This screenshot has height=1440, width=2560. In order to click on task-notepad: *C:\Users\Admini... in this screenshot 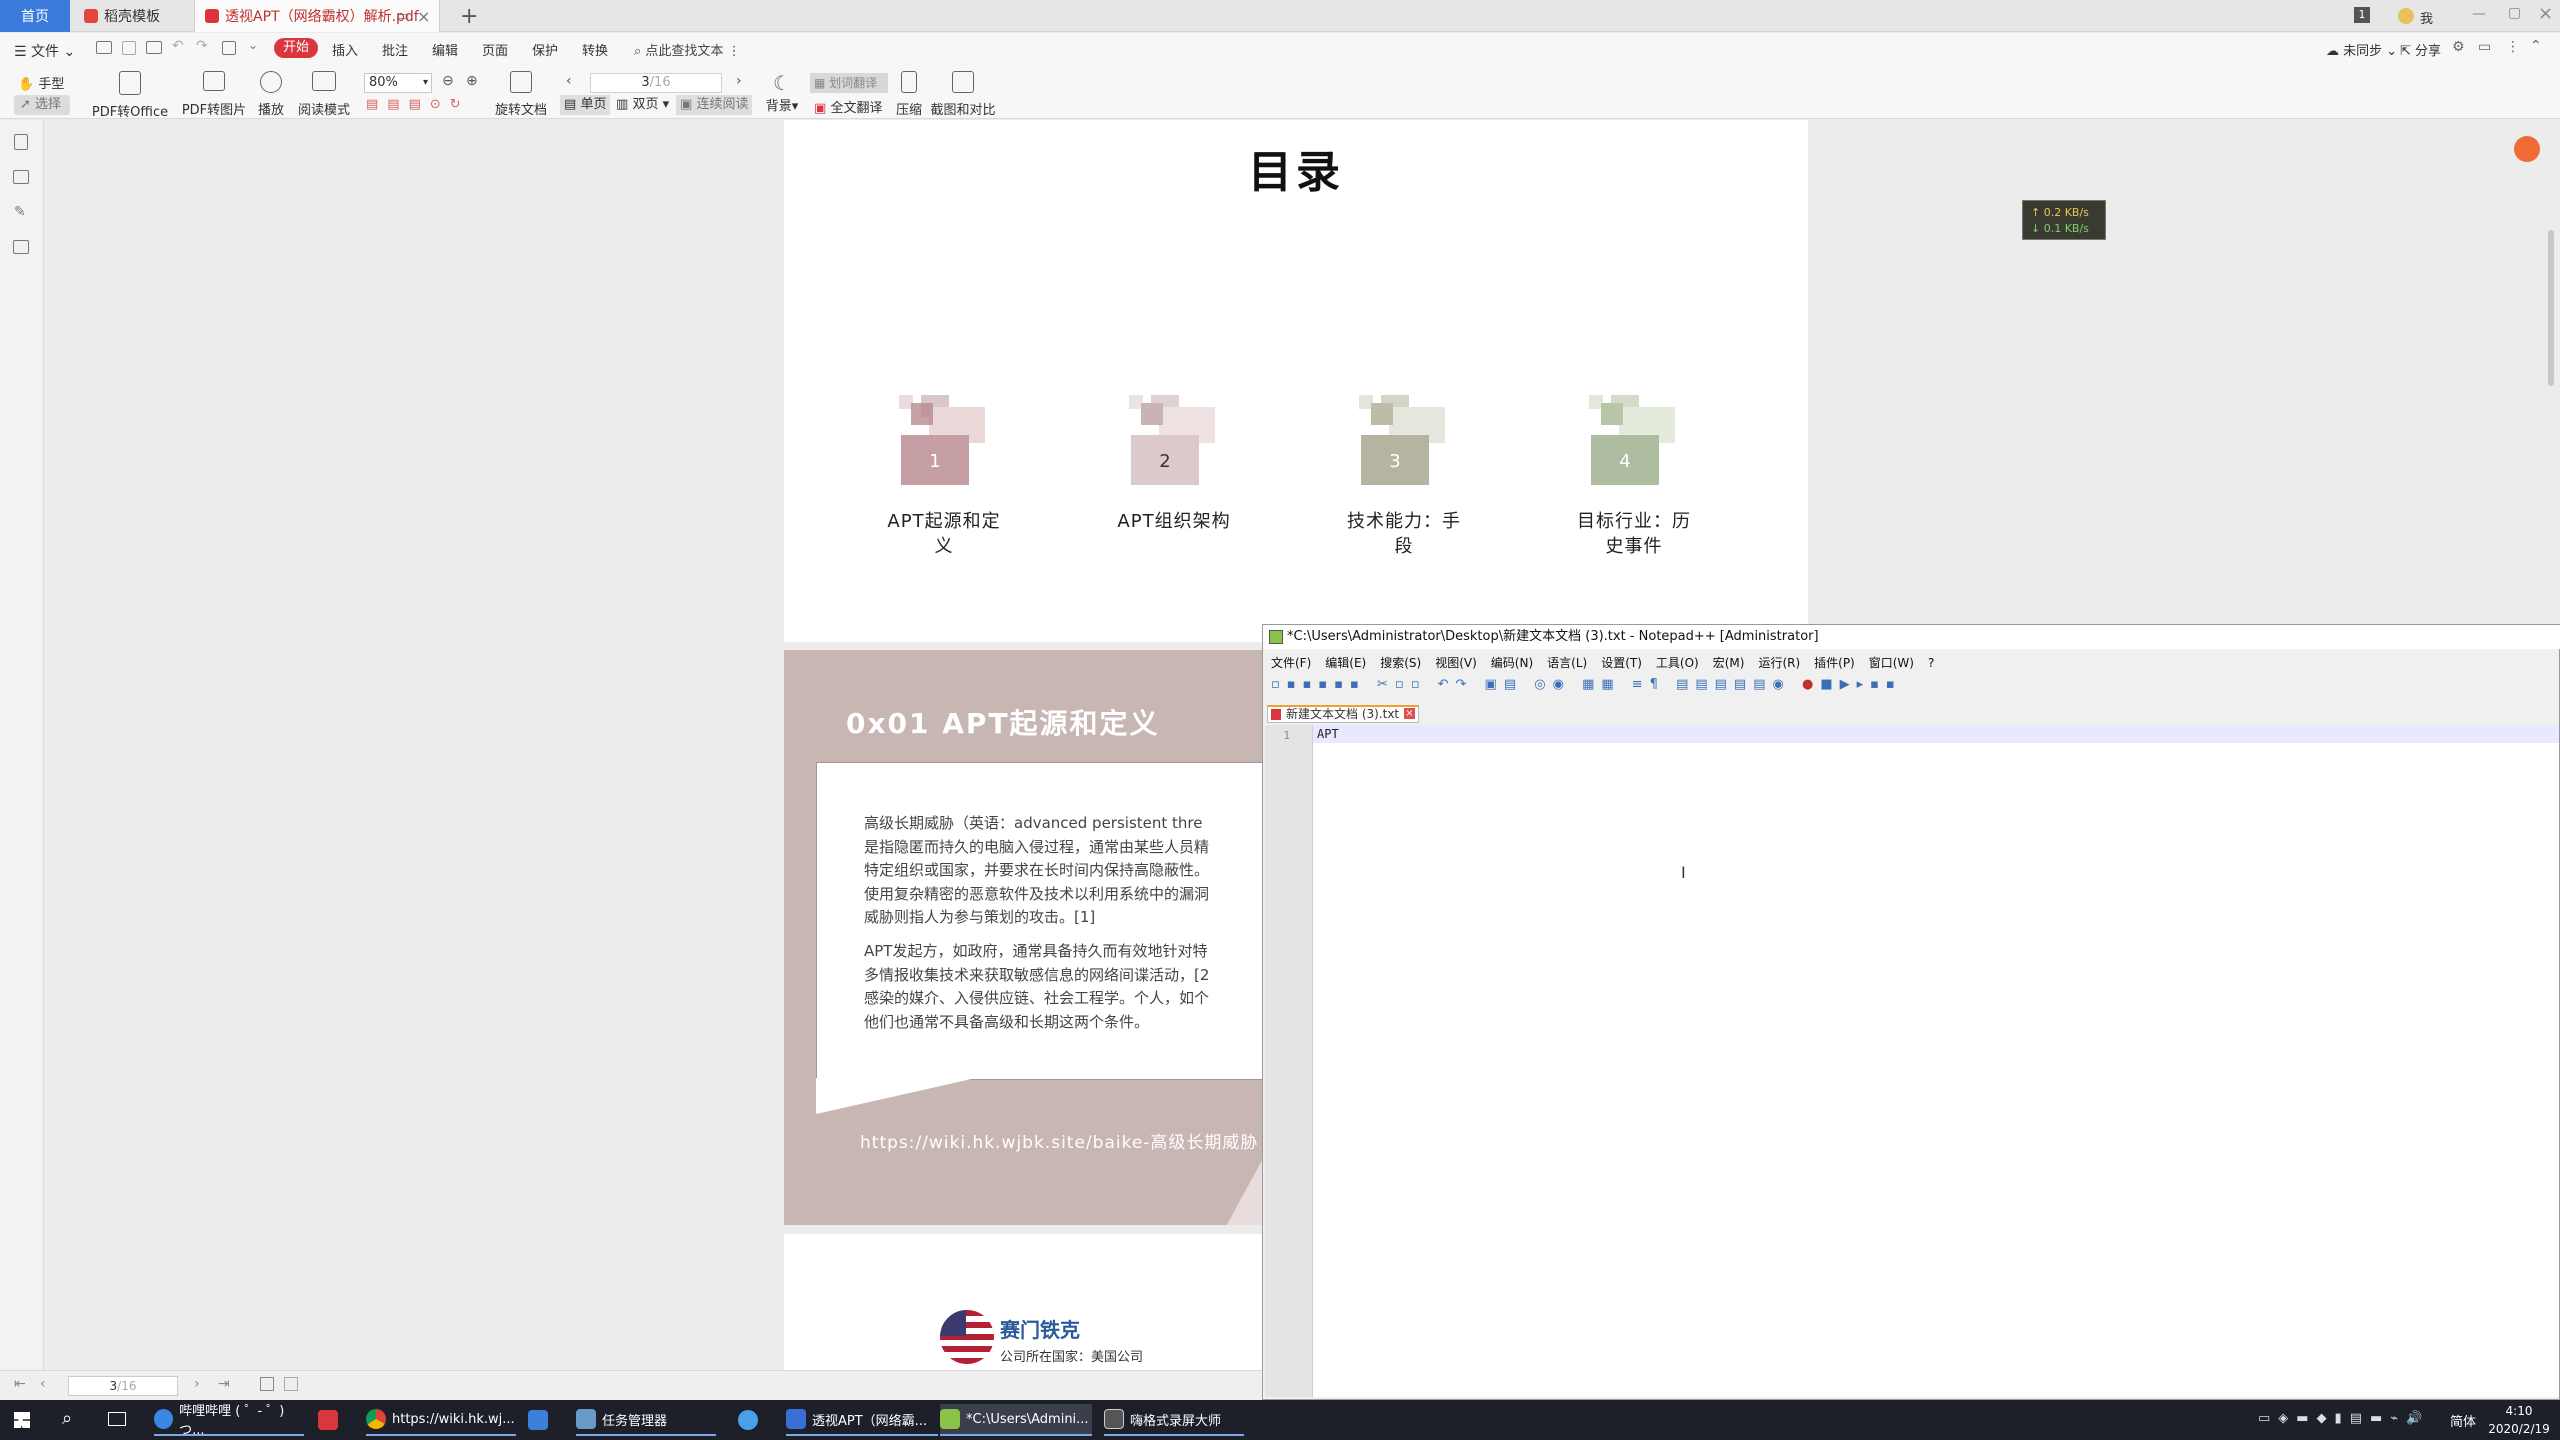, I will do `click(1016, 1420)`.